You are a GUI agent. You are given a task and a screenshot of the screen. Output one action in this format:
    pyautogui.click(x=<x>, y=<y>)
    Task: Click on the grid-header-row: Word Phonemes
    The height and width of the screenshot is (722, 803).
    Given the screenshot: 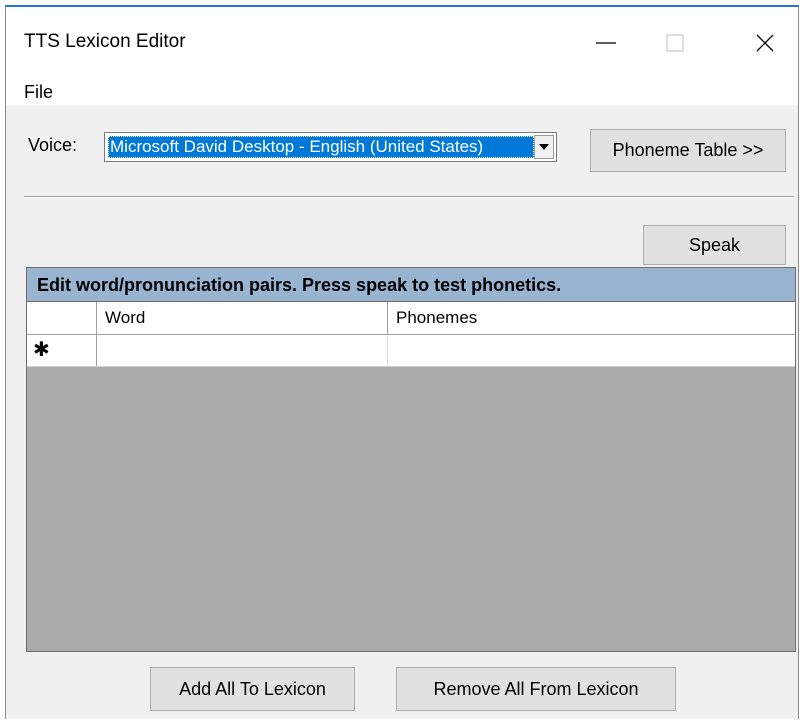 What is the action you would take?
    pyautogui.click(x=411, y=318)
    